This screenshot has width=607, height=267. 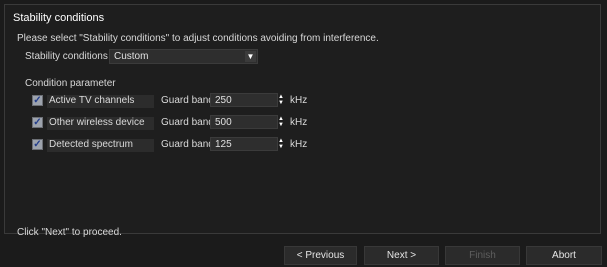 What do you see at coordinates (100, 123) in the screenshot?
I see `other-wireless-device-label: Other wireless device` at bounding box center [100, 123].